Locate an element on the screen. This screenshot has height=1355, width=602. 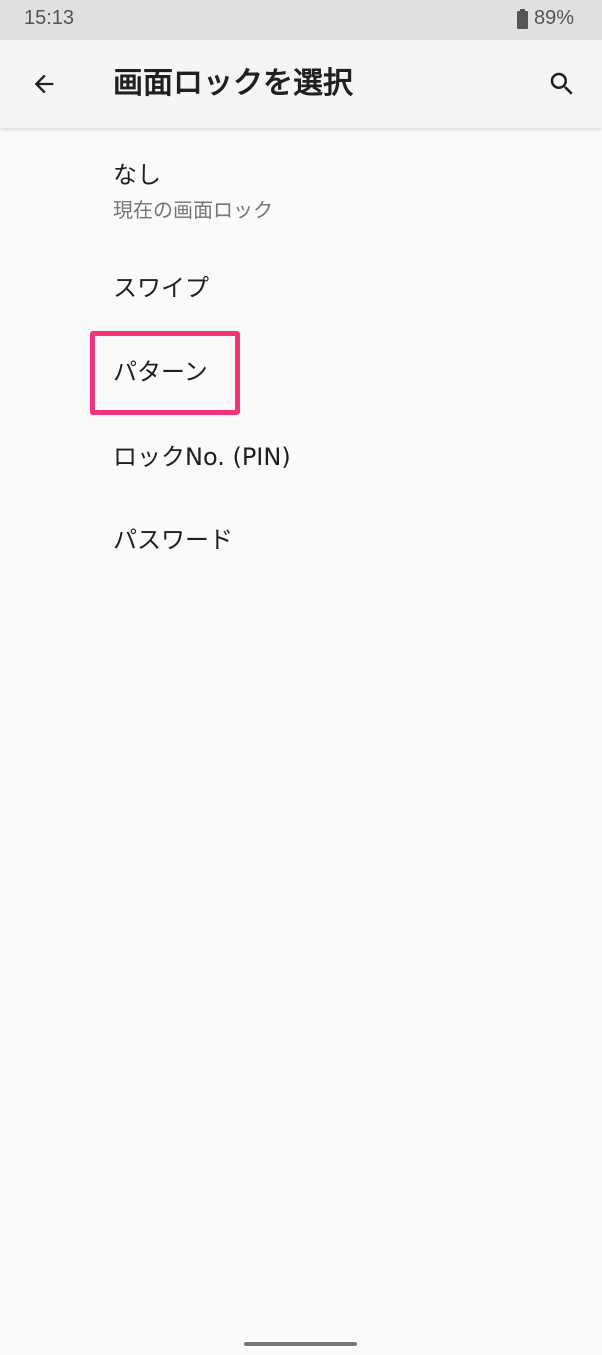
option-pin: ロックNo. (PIN) is located at coordinates (202, 454).